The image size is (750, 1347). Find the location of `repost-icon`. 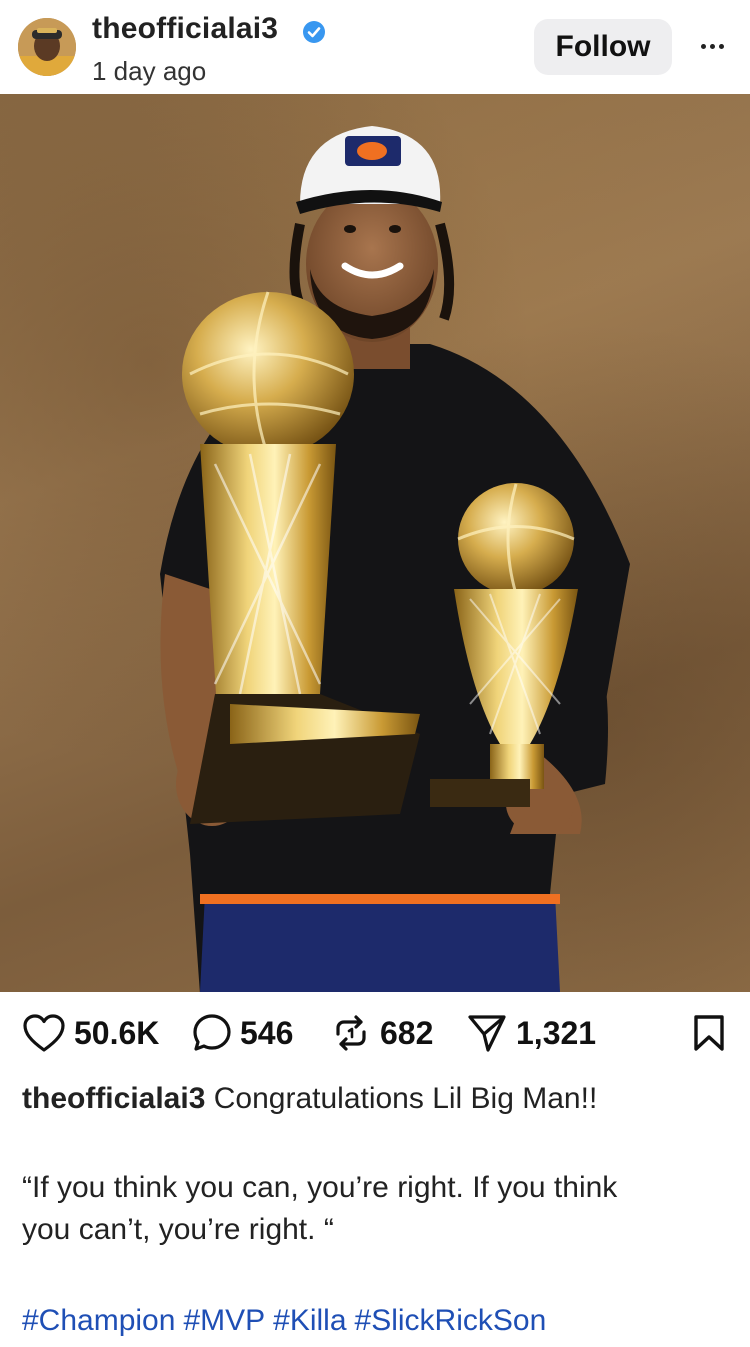

repost-icon is located at coordinates (351, 1033).